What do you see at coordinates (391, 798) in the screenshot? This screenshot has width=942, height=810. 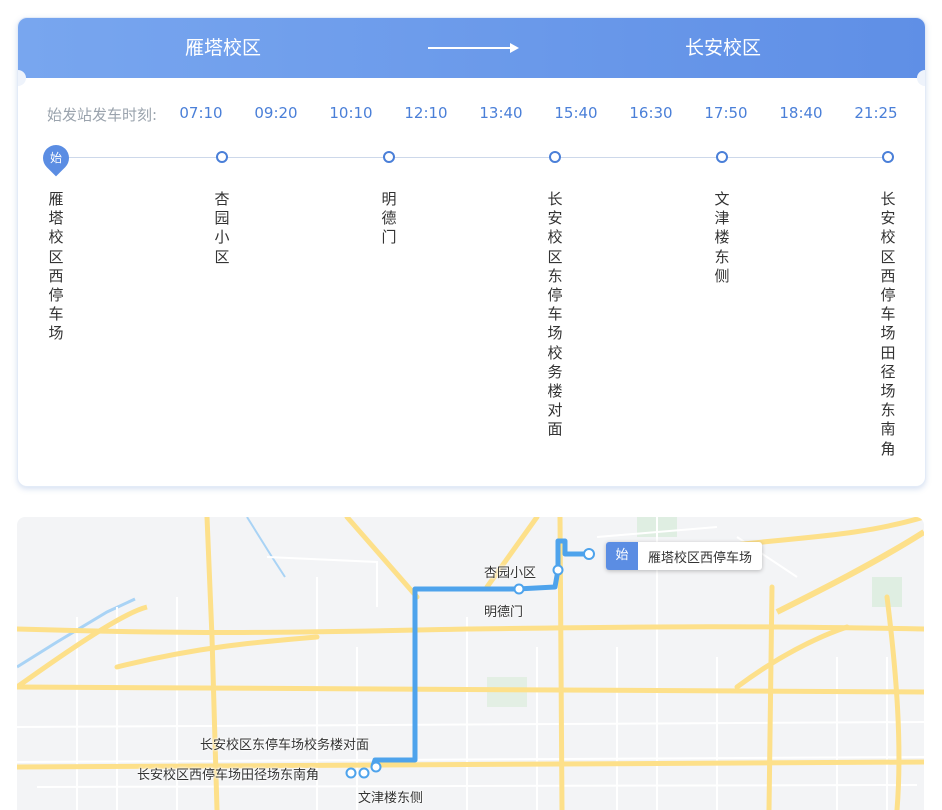 I see `map-label-wenjin: 文津楼东侧` at bounding box center [391, 798].